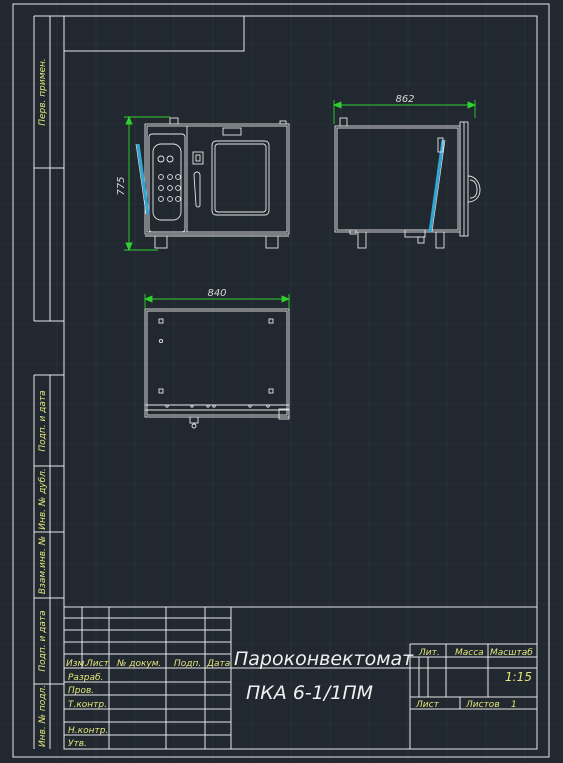 This screenshot has height=763, width=563. I want to click on side-label-inv-podl: Инв. № подл., so click(43, 716).